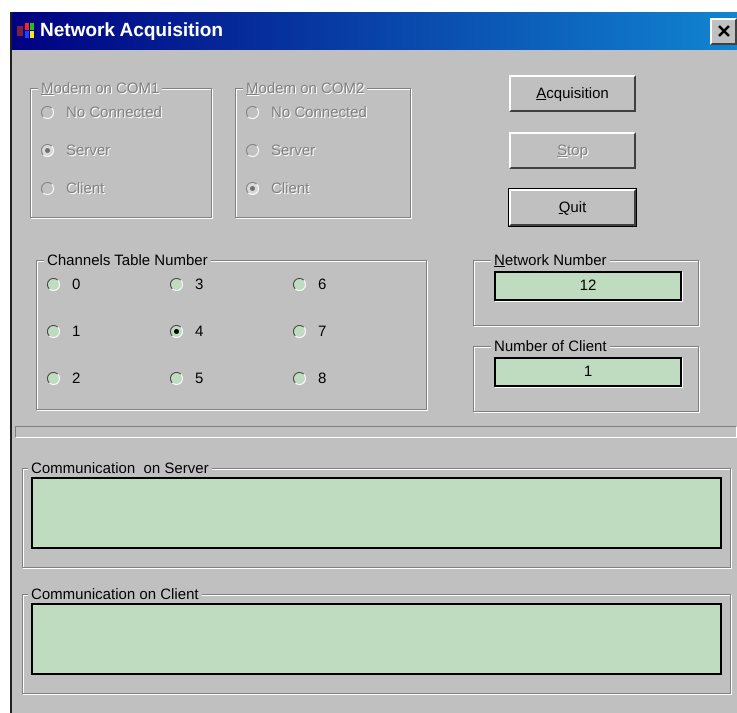 Image resolution: width=737 pixels, height=713 pixels. I want to click on app-icon, so click(26, 31).